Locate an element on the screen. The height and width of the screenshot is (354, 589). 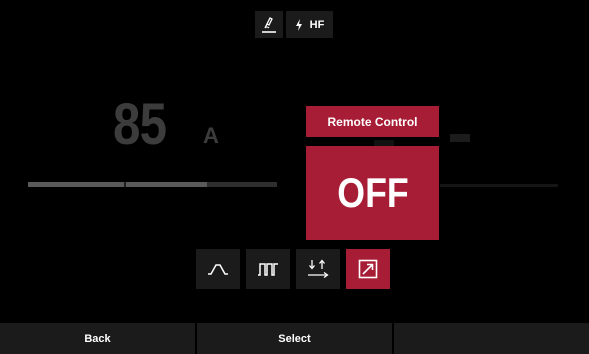
hf-label: HF is located at coordinates (317, 24).